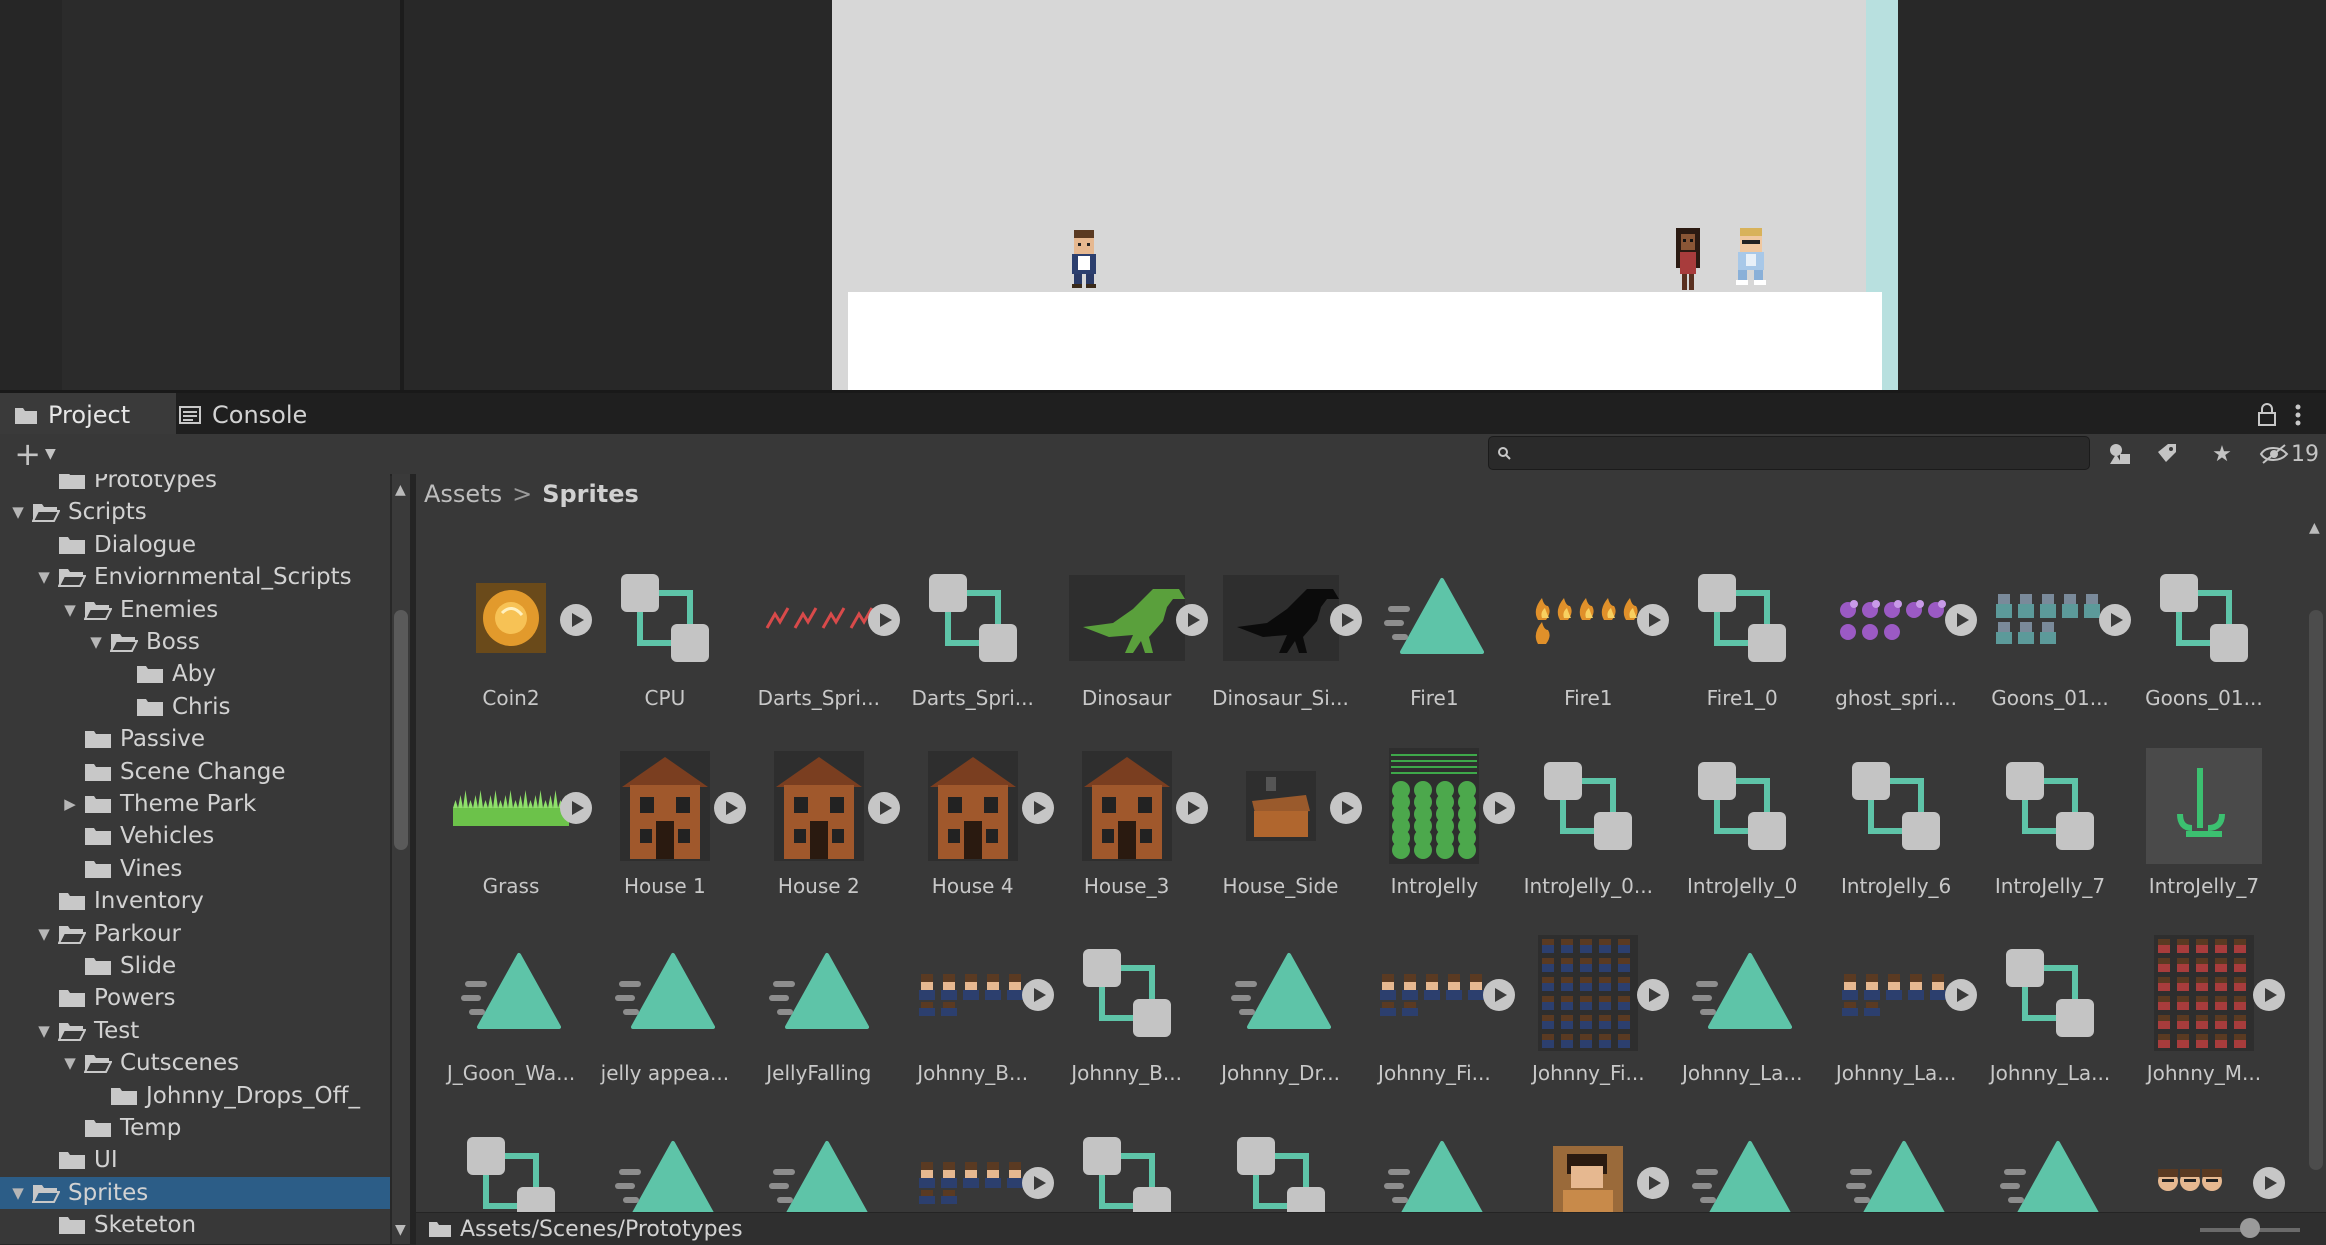 The image size is (2326, 1245). I want to click on hidden-packages-toggle: 19, so click(2289, 454).